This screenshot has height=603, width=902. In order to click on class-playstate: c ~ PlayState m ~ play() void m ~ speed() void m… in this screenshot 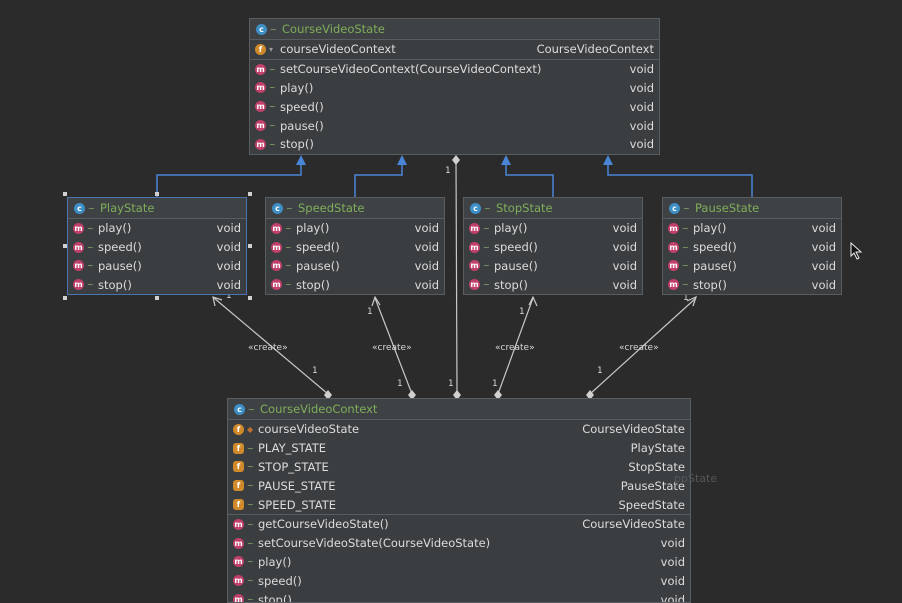, I will do `click(157, 246)`.